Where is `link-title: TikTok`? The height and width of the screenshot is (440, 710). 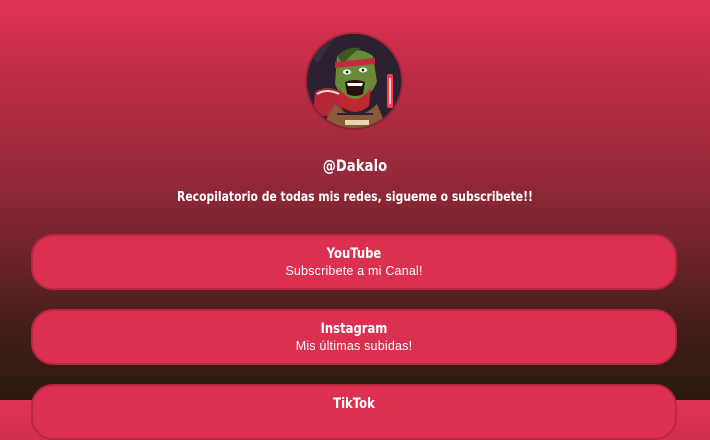
link-title: TikTok is located at coordinates (354, 404).